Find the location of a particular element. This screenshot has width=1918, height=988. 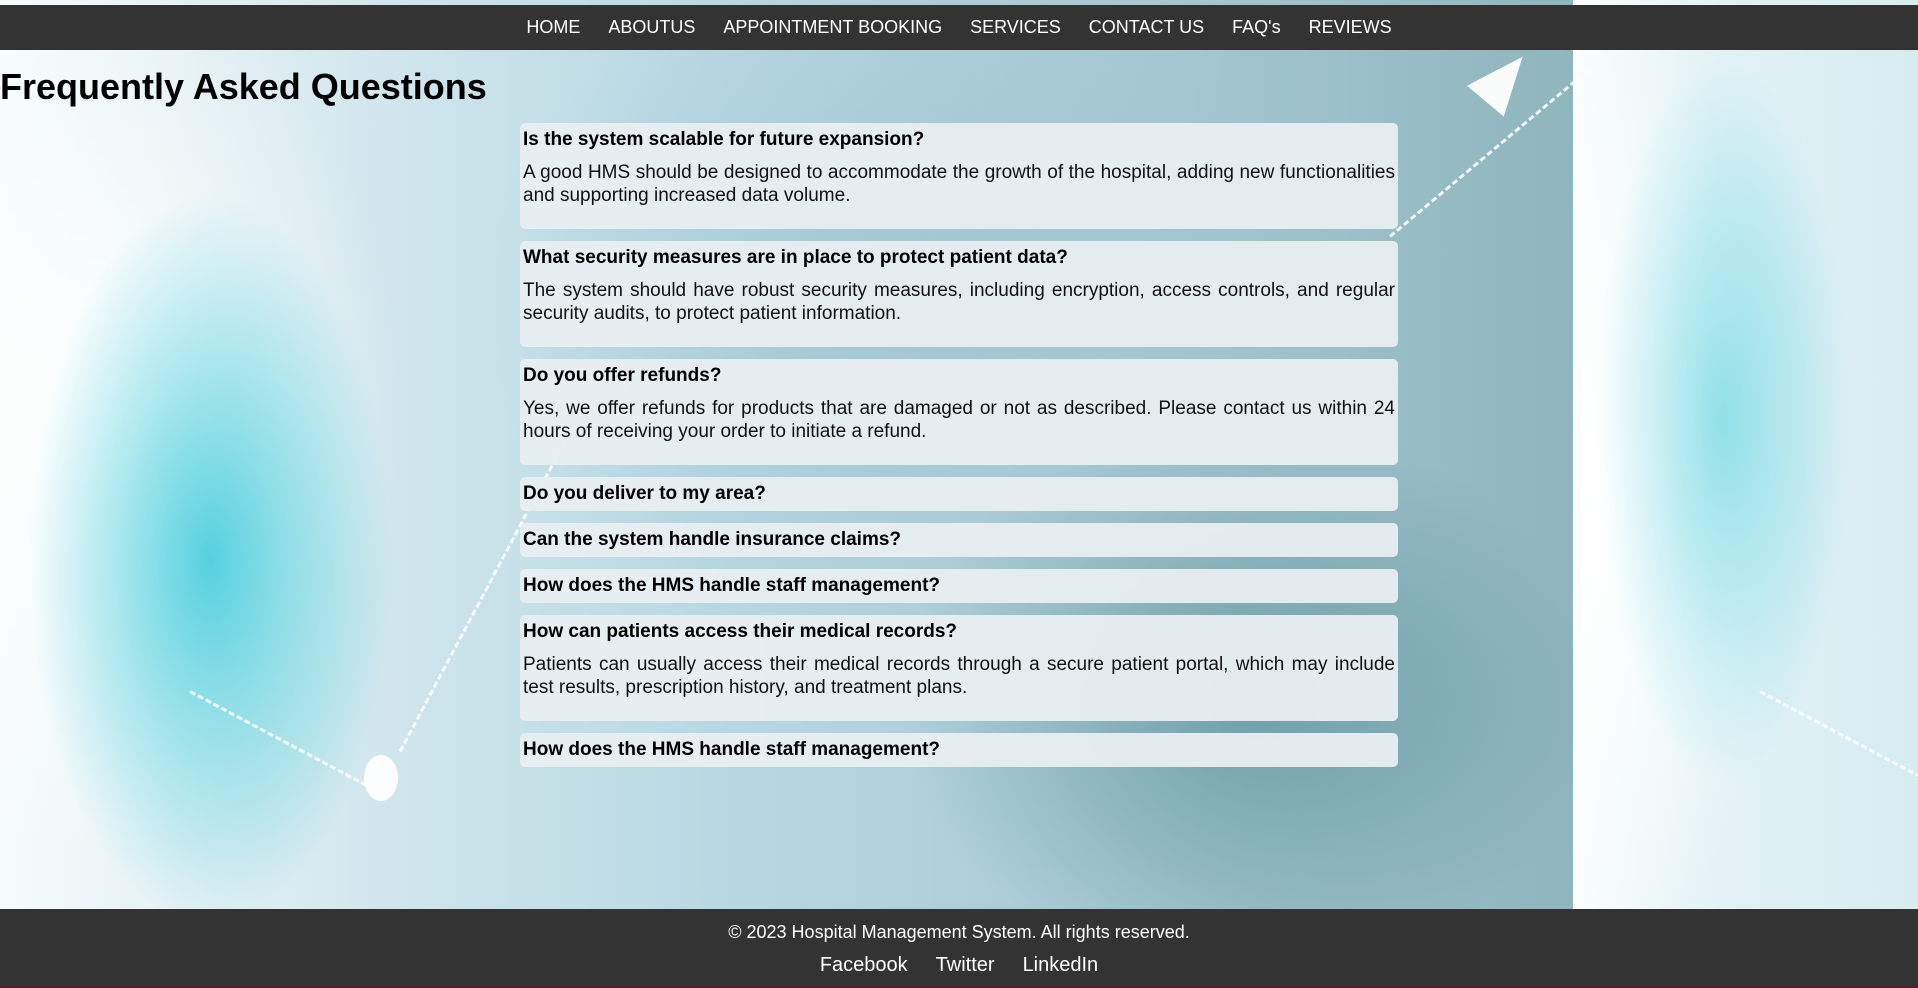

page-title: Frequently Asked Questions is located at coordinates (243, 86).